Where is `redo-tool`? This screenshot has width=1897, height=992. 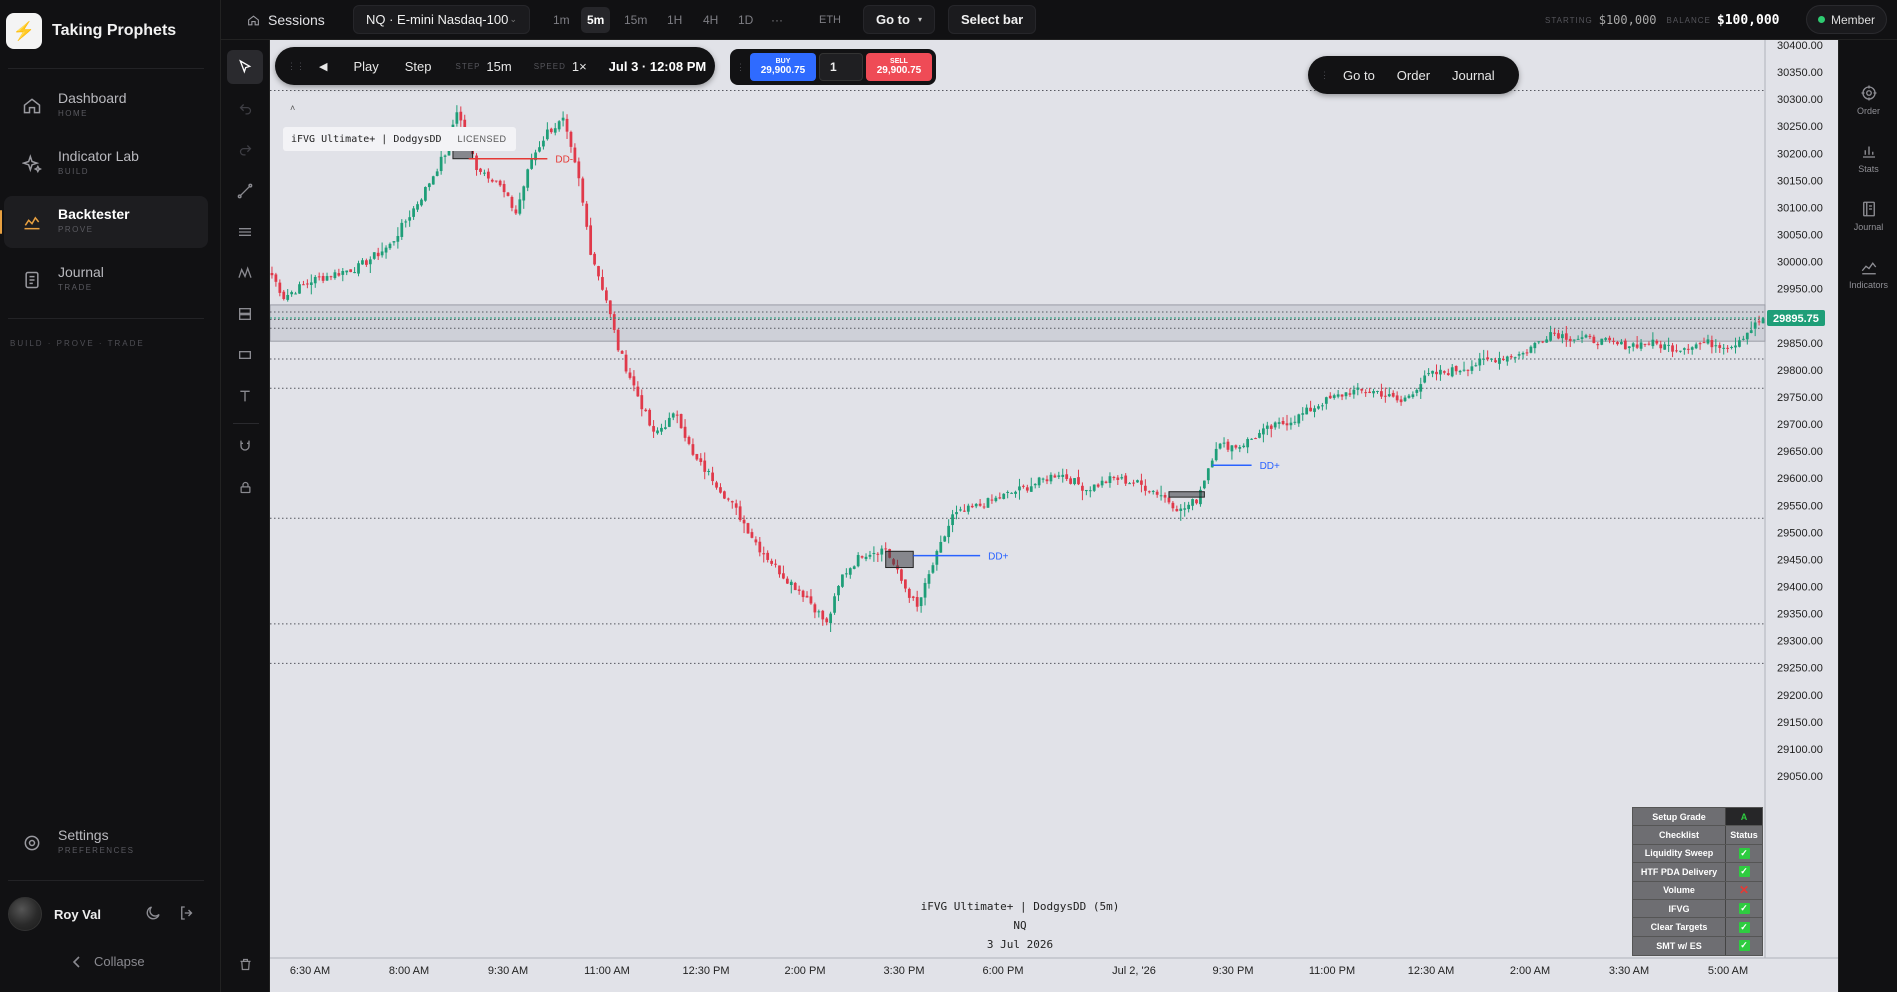
redo-tool is located at coordinates (245, 150).